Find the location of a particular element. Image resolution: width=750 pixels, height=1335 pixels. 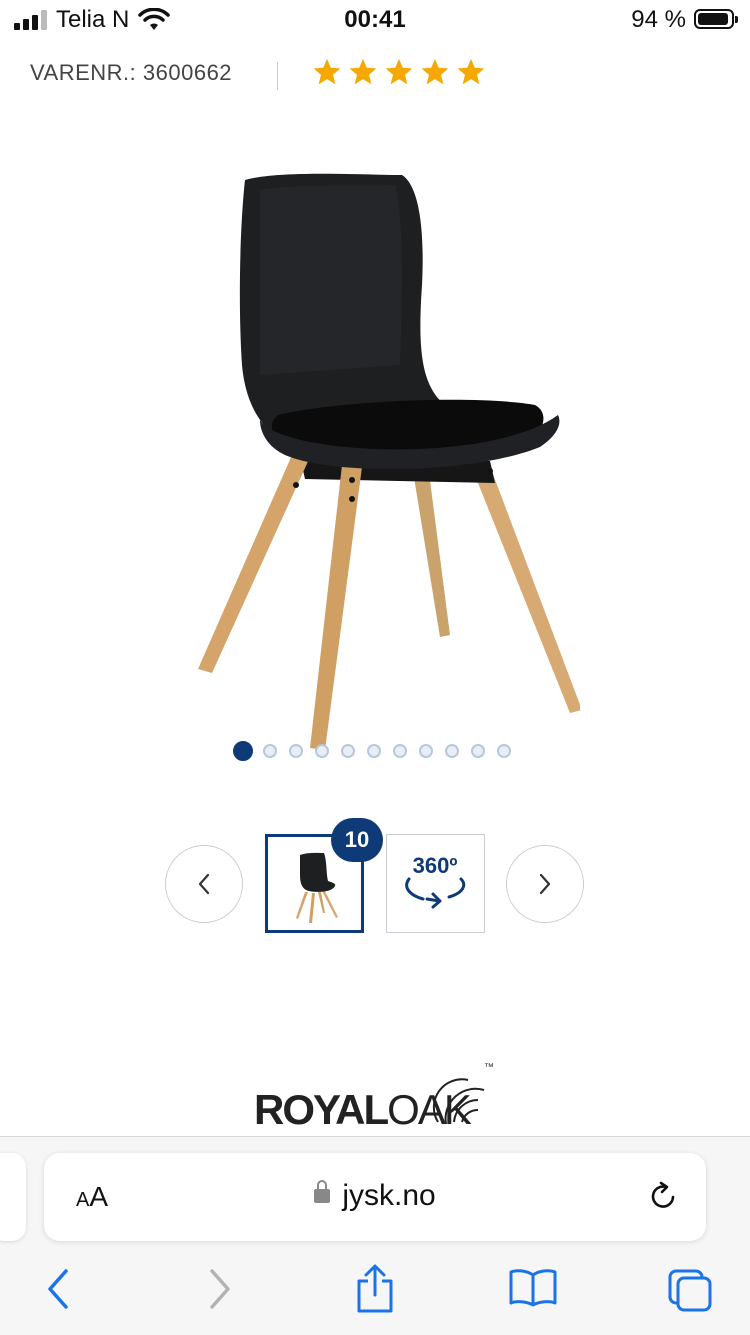

share-button is located at coordinates (375, 1291).